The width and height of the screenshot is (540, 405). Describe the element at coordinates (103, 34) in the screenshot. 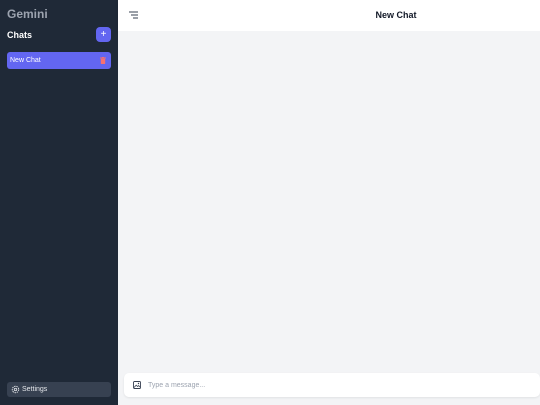

I see `new-chat-button: +` at that location.